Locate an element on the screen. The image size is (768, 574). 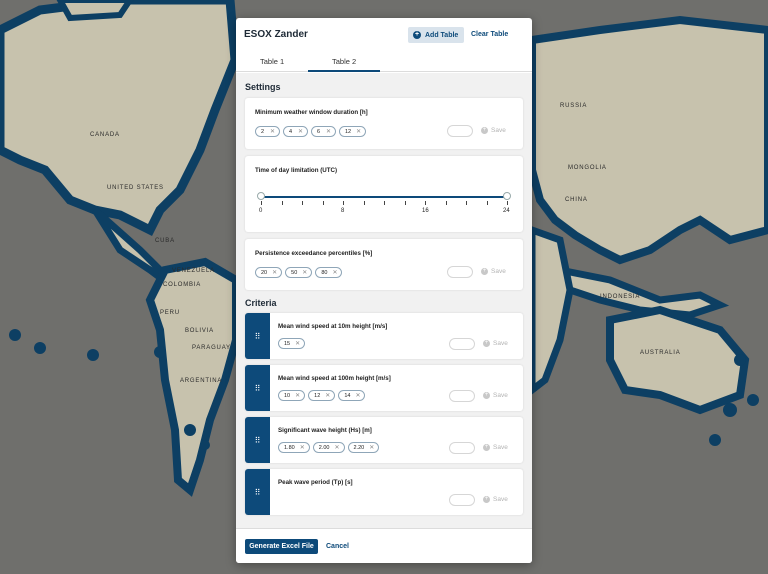
time-of-day-title: Time of day limitation (UTC) is located at coordinates (296, 170).